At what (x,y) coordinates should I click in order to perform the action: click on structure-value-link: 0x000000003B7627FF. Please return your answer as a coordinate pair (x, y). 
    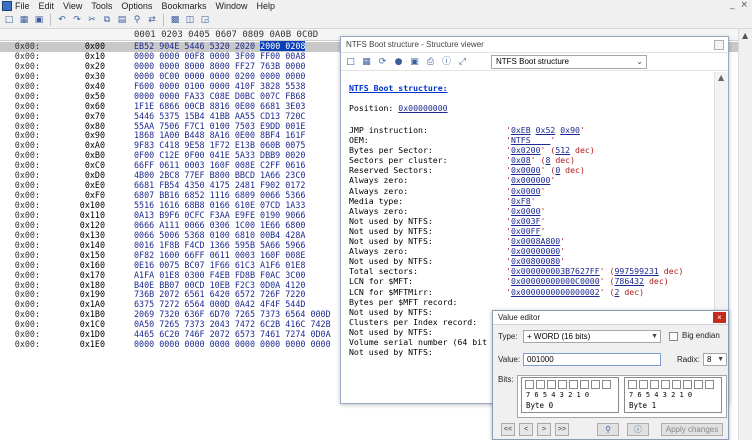
    Looking at the image, I should click on (555, 271).